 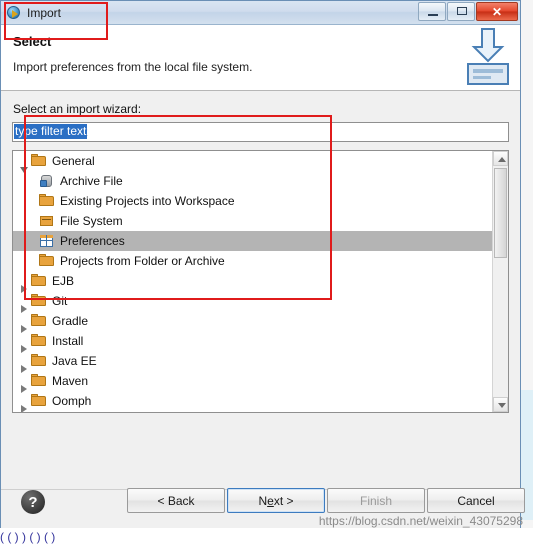 What do you see at coordinates (91, 181) in the screenshot?
I see `tree-item-label: Archive File` at bounding box center [91, 181].